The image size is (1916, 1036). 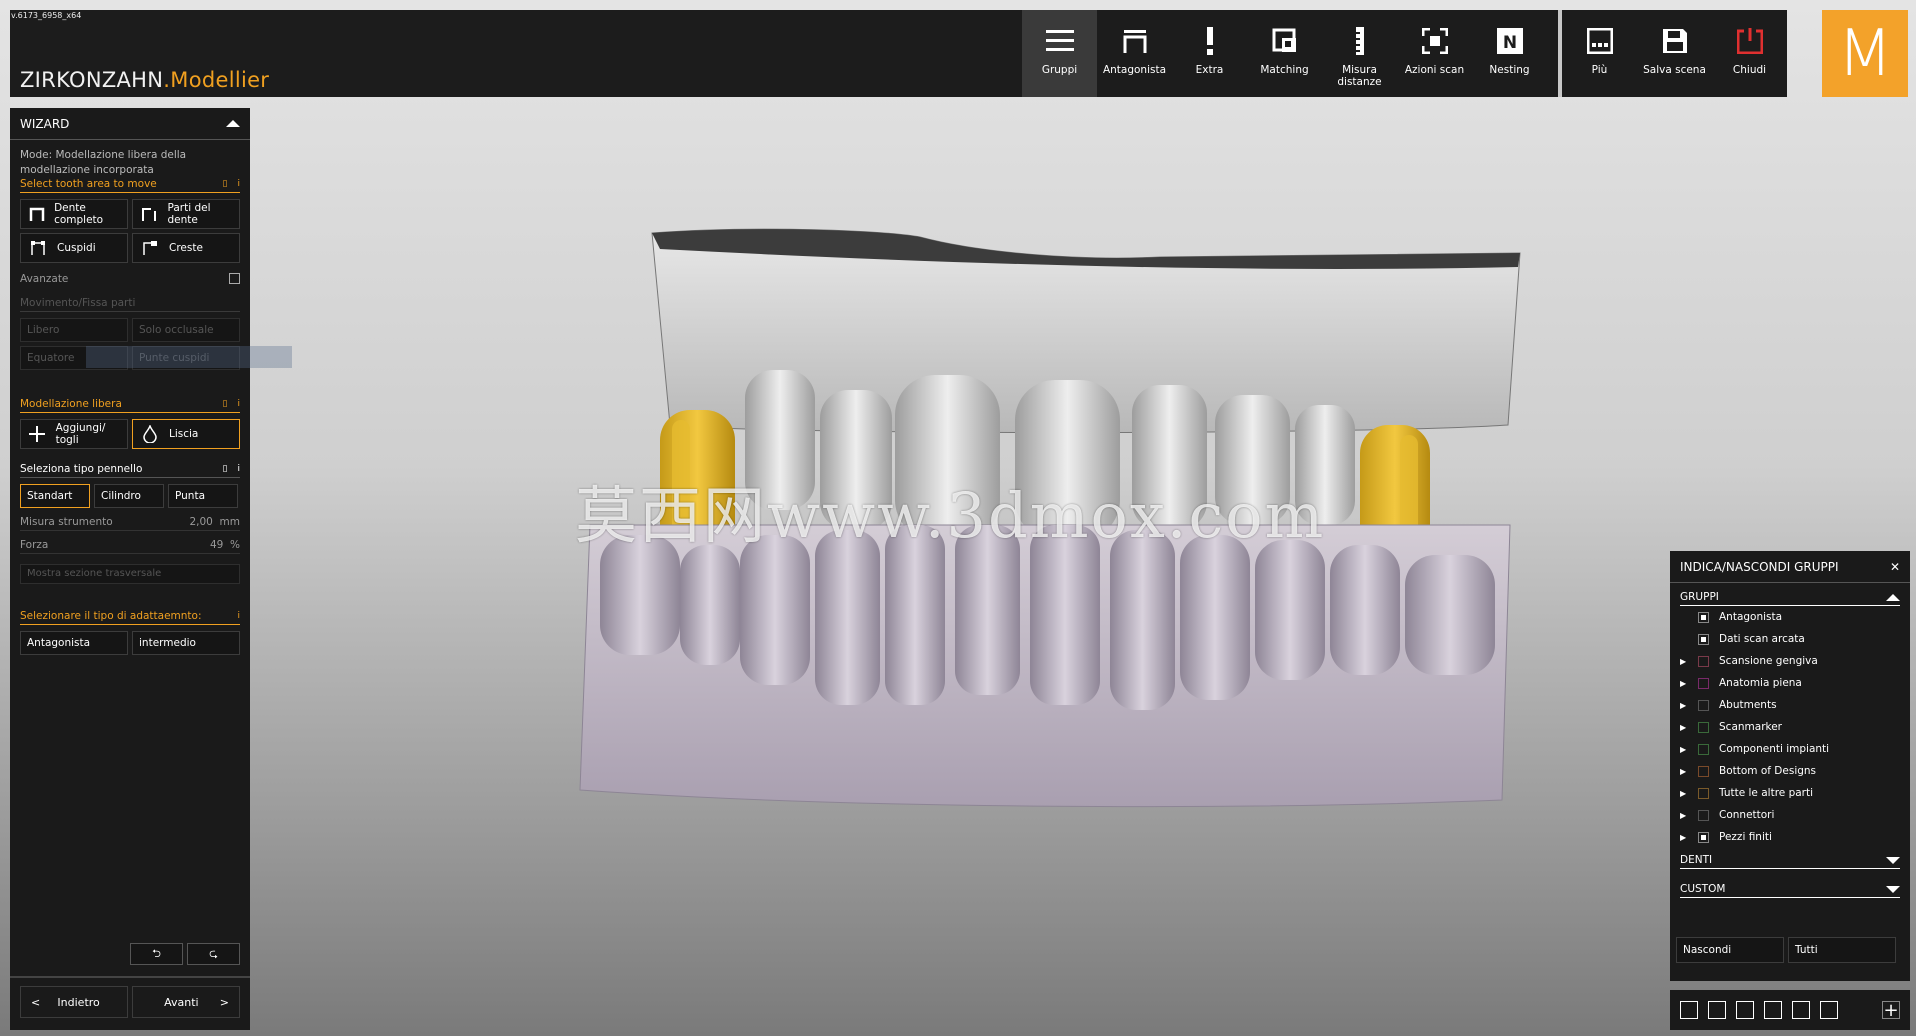 I want to click on info-icon: i, so click(x=238, y=469).